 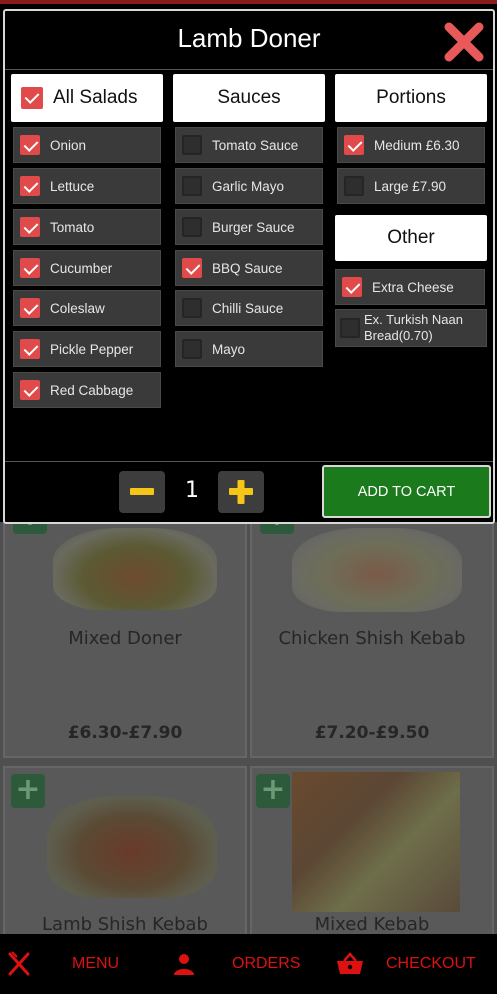 I want to click on top-accent-strip, so click(x=248, y=2).